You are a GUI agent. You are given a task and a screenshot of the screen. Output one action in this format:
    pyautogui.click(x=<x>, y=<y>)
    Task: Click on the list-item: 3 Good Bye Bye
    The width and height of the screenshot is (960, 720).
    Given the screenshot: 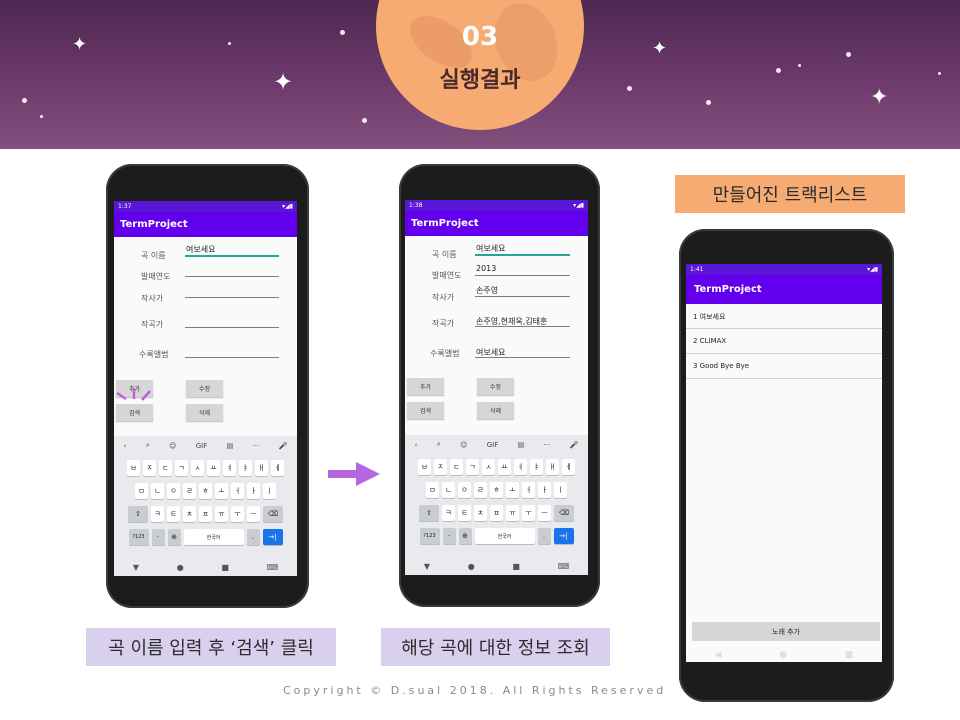 What is the action you would take?
    pyautogui.click(x=784, y=366)
    